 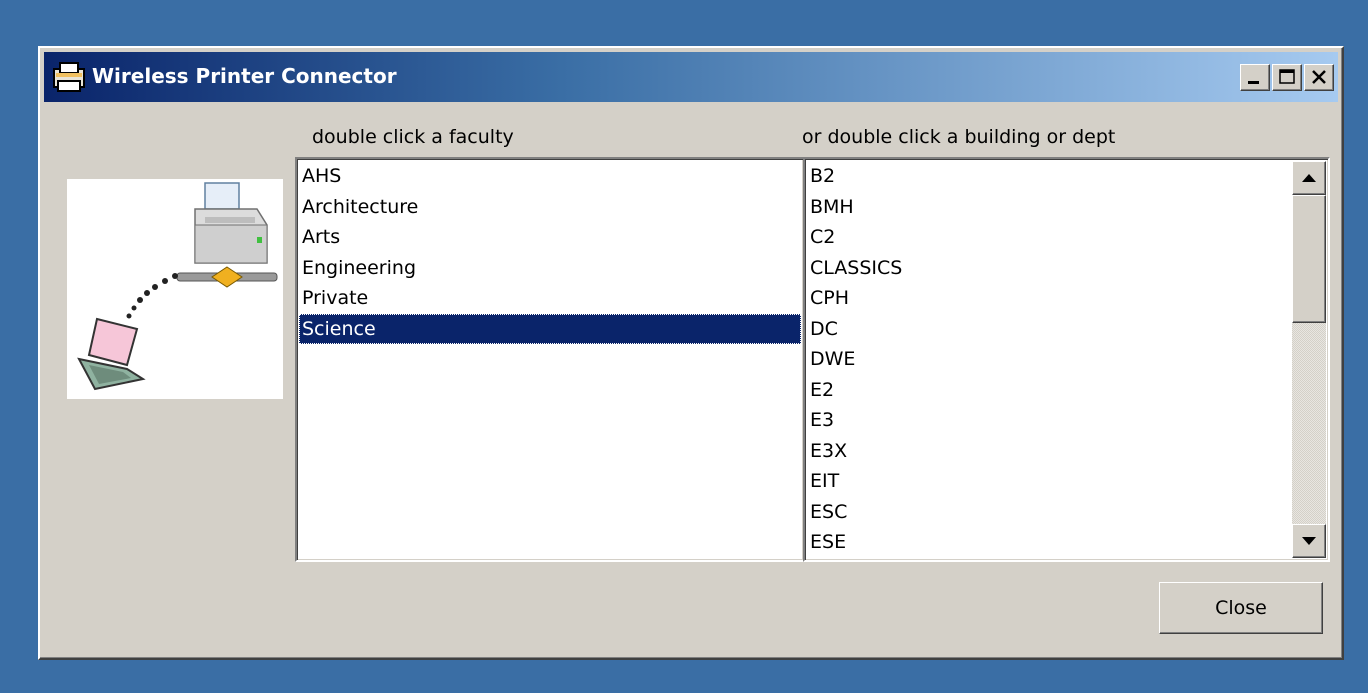 I want to click on list-item: CPH, so click(x=1049, y=298).